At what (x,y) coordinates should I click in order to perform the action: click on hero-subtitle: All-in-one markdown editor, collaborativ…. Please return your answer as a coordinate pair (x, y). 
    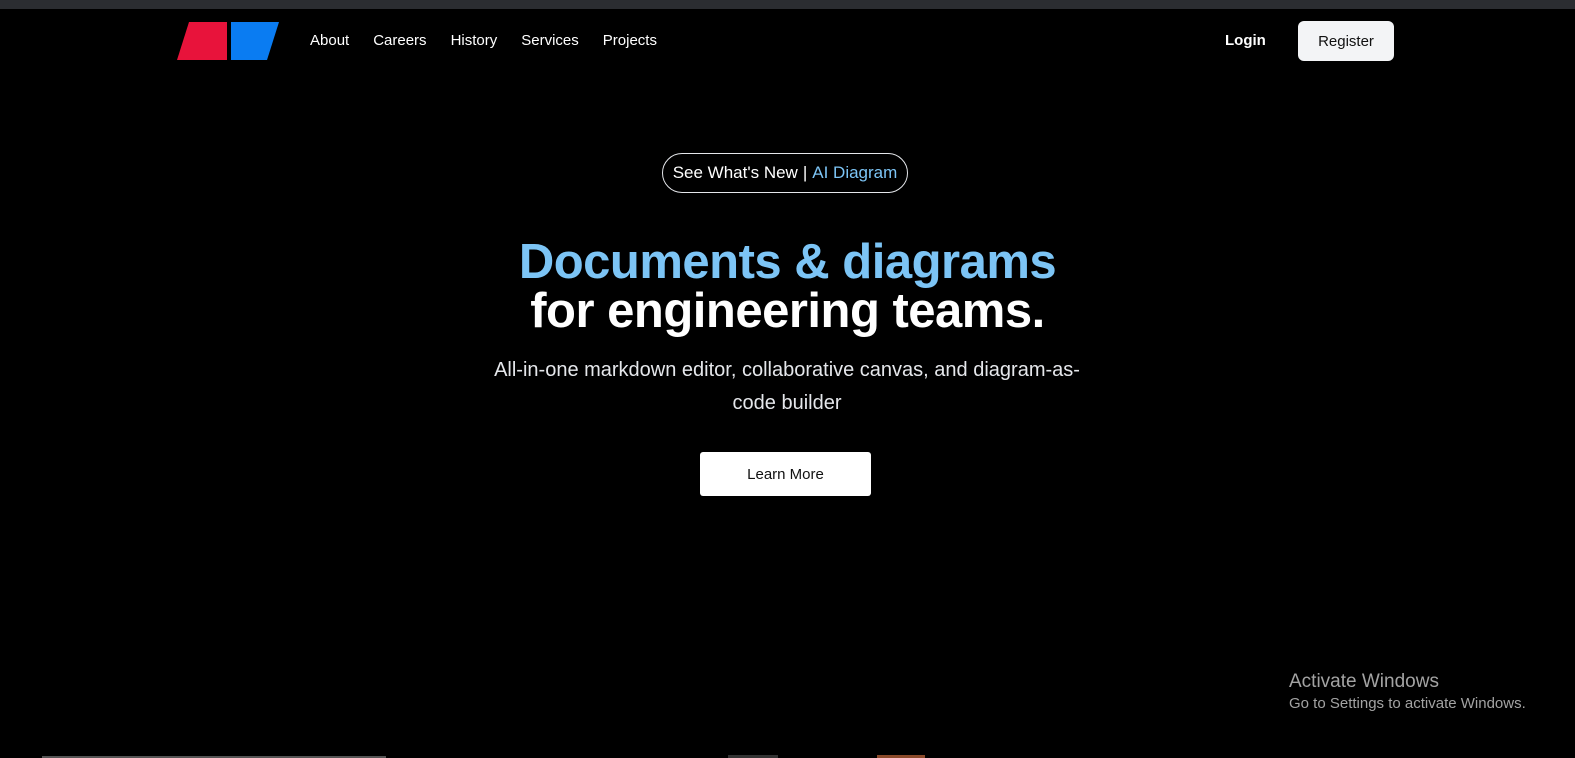
    Looking at the image, I should click on (787, 386).